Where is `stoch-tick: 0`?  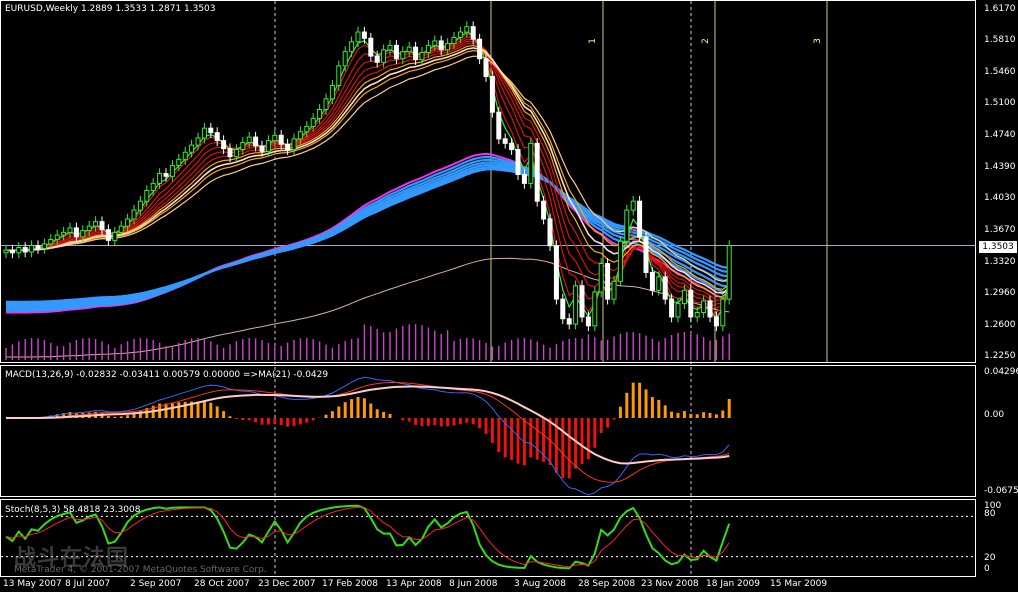 stoch-tick: 0 is located at coordinates (987, 569).